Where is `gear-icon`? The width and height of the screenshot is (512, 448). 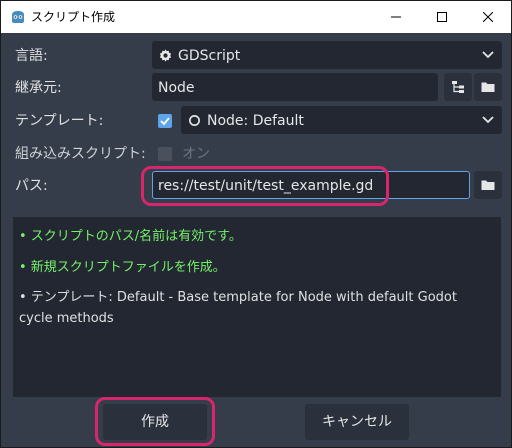
gear-icon is located at coordinates (165, 55).